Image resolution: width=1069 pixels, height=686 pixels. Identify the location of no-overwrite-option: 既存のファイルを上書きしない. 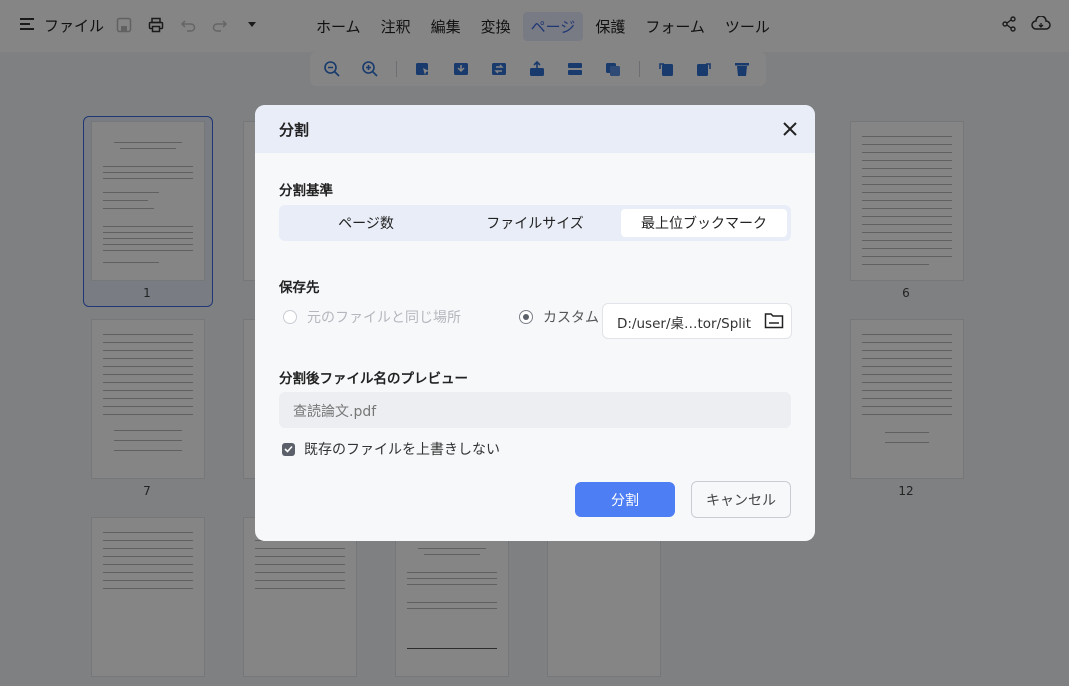
(391, 449).